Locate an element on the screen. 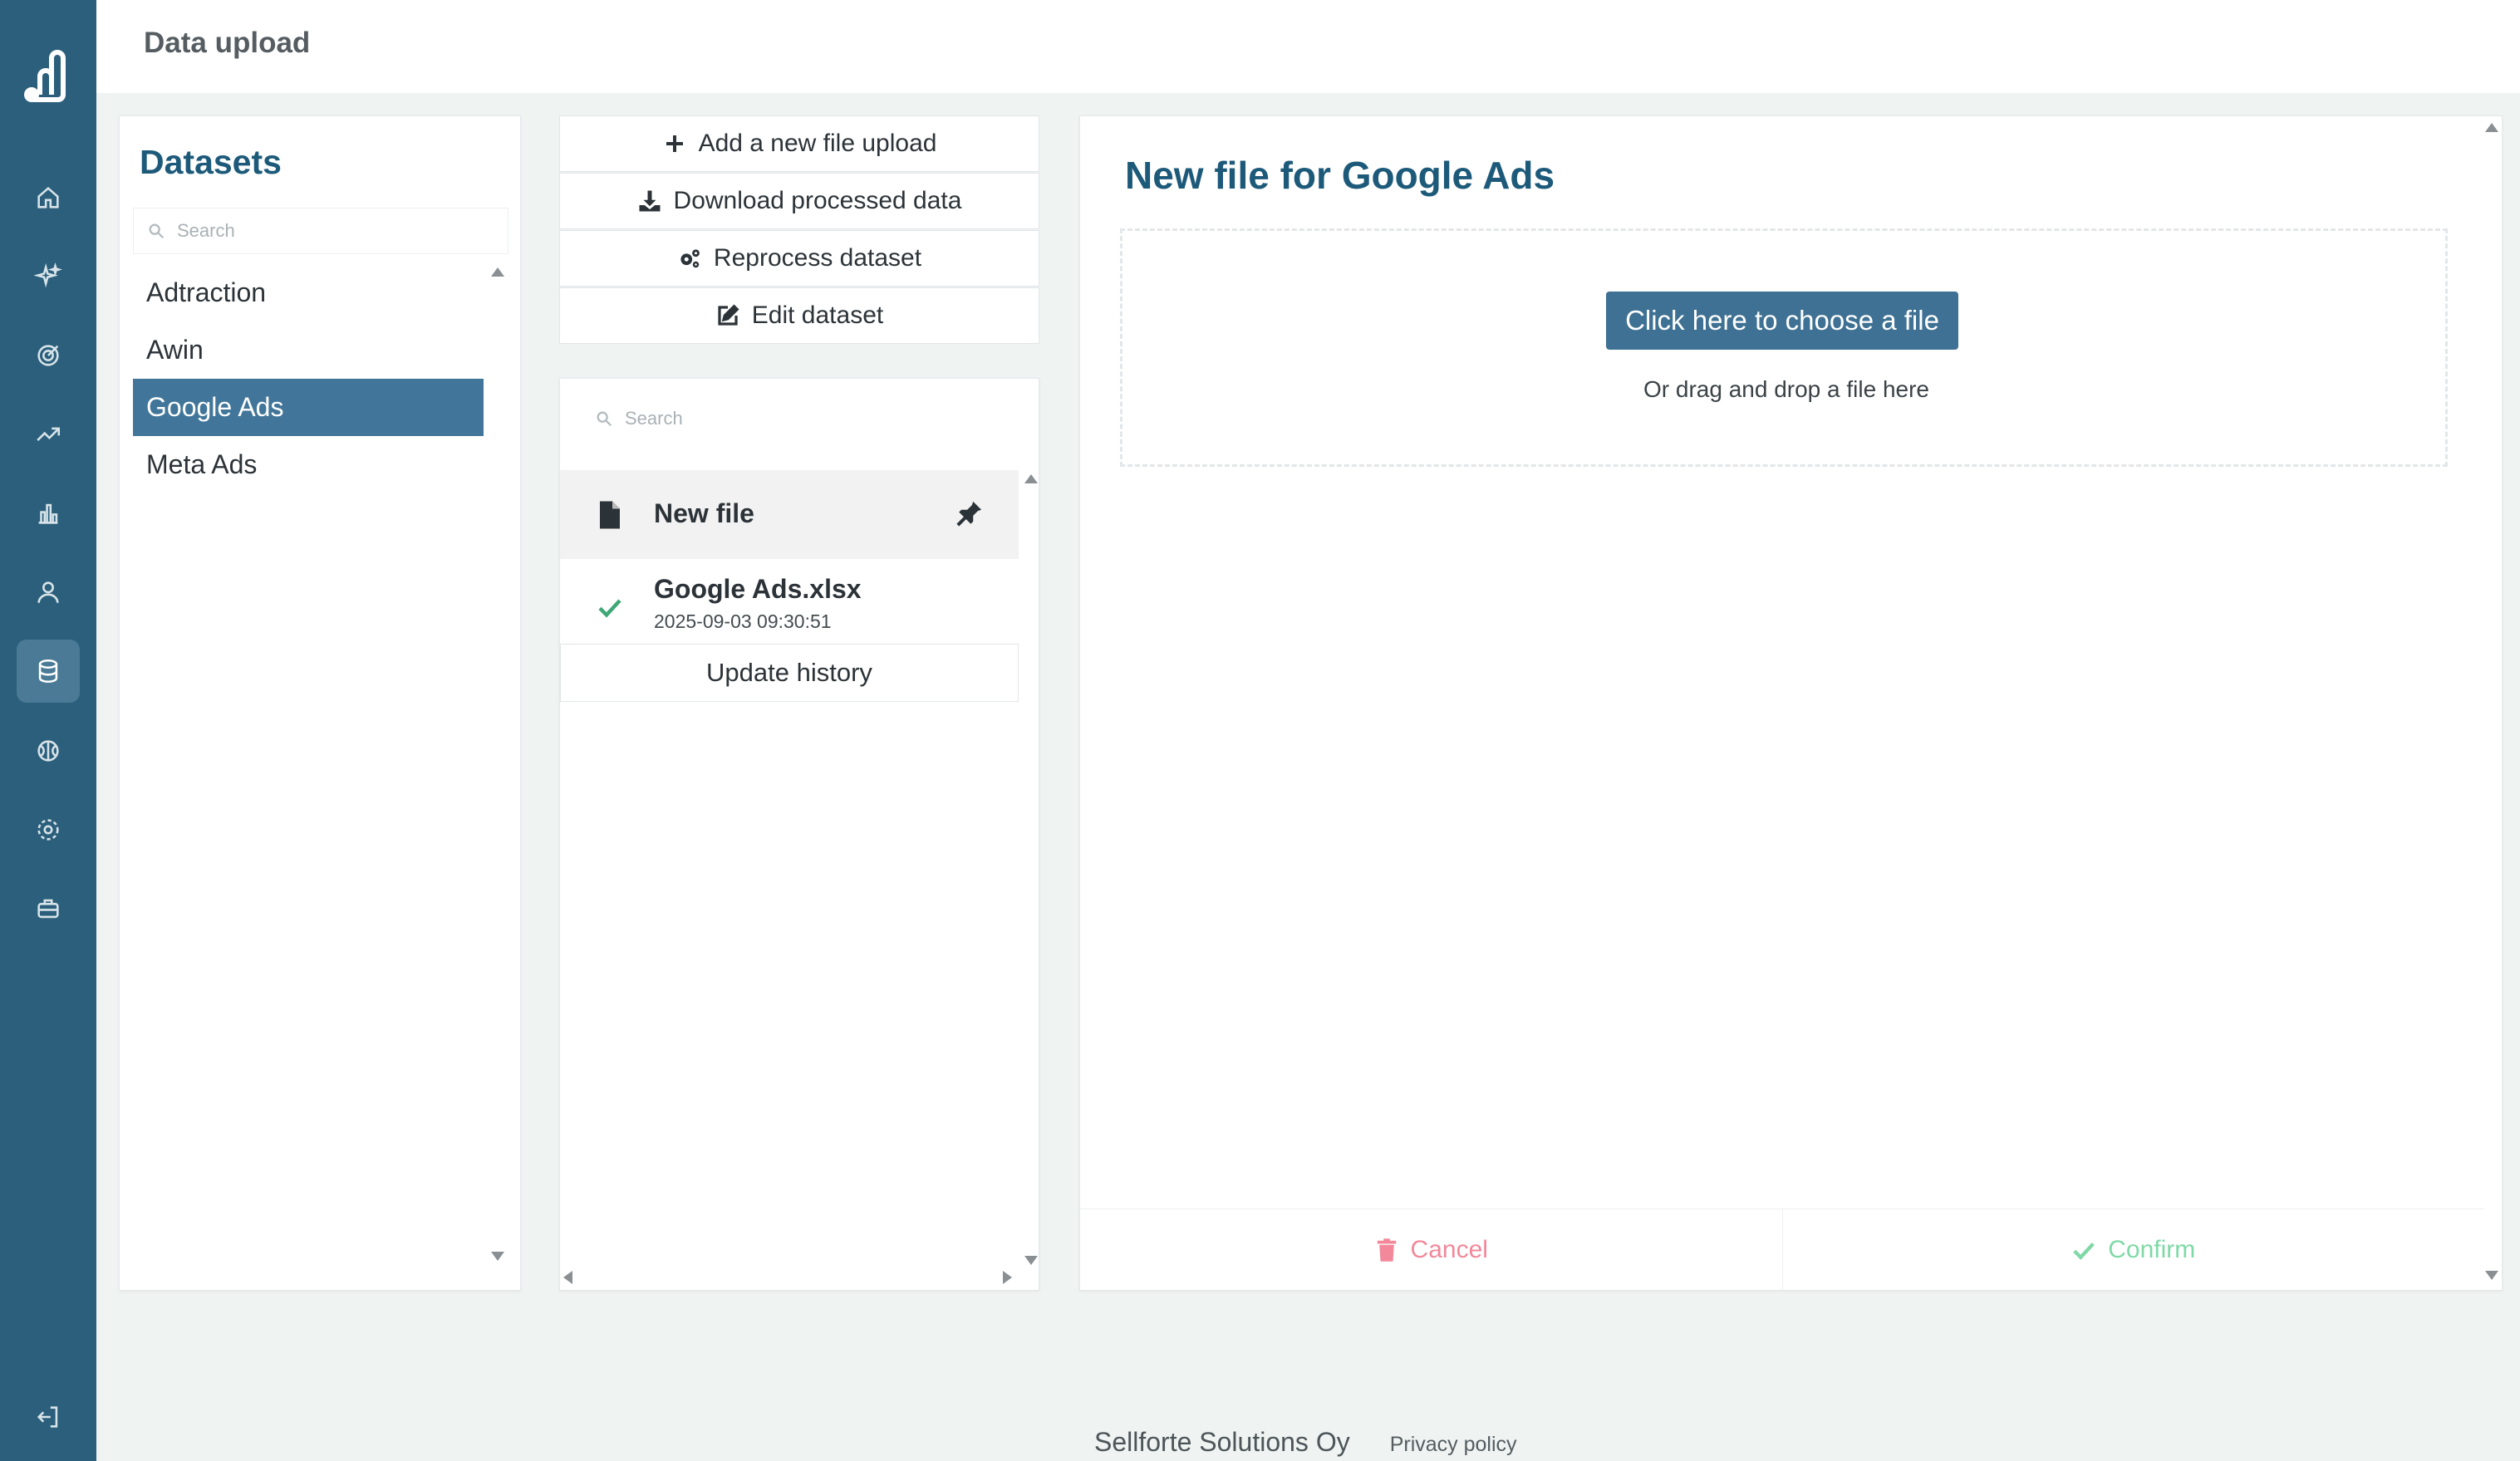 Image resolution: width=2520 pixels, height=1461 pixels. confirm-label: Confirm is located at coordinates (2152, 1249).